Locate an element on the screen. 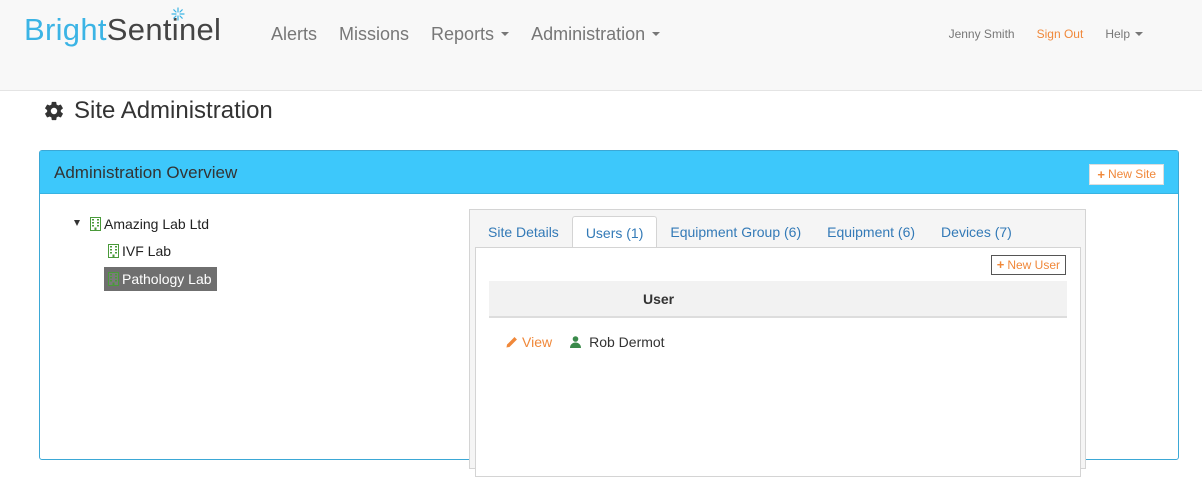  user-nav: Jenny Smith Sign Out Help is located at coordinates (1046, 34).